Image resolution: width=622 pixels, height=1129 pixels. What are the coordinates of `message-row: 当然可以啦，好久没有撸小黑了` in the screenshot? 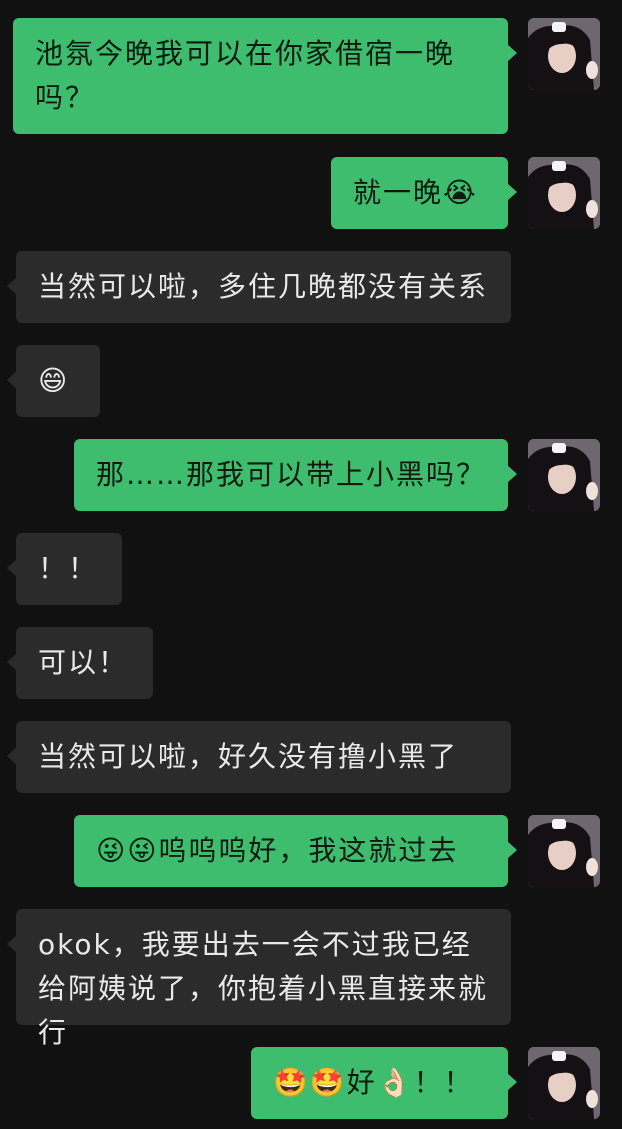 It's located at (311, 757).